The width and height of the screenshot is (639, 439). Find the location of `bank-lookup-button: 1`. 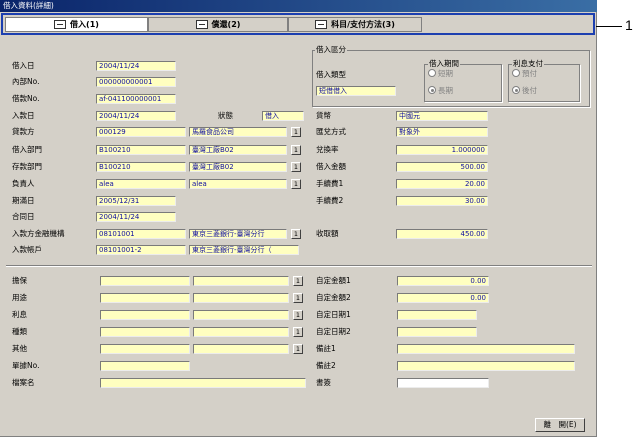

bank-lookup-button: 1 is located at coordinates (296, 234).